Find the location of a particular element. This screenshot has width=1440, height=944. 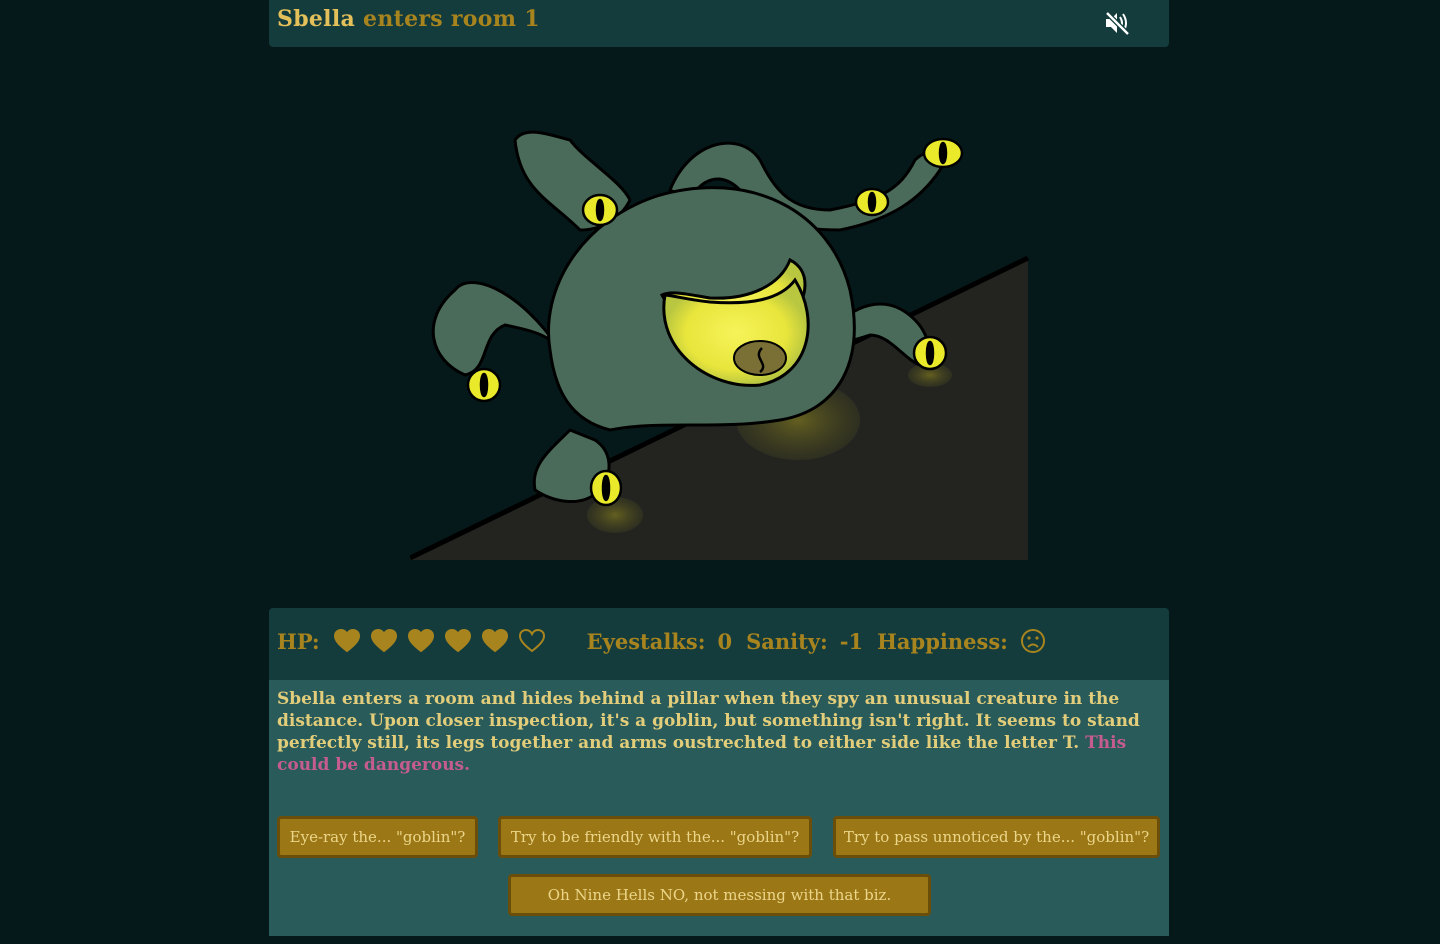

character-name: Sbella is located at coordinates (316, 19).